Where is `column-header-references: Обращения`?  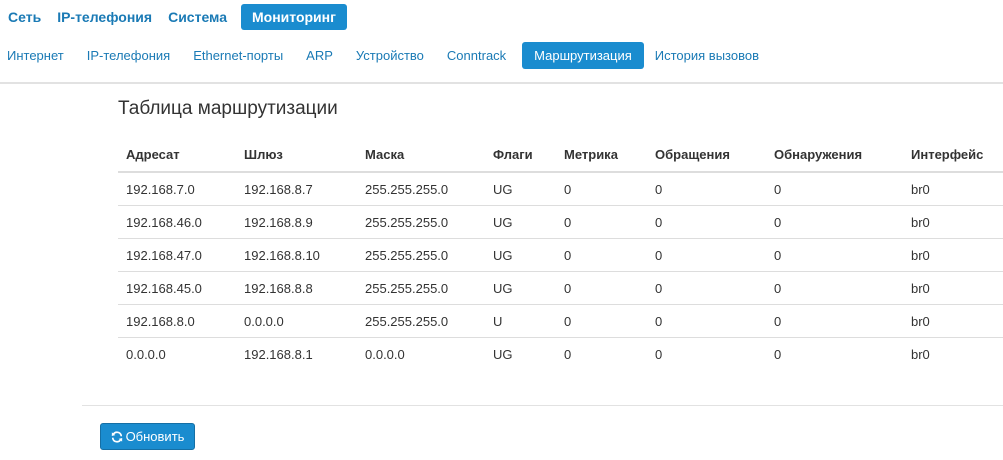 column-header-references: Обращения is located at coordinates (706, 155).